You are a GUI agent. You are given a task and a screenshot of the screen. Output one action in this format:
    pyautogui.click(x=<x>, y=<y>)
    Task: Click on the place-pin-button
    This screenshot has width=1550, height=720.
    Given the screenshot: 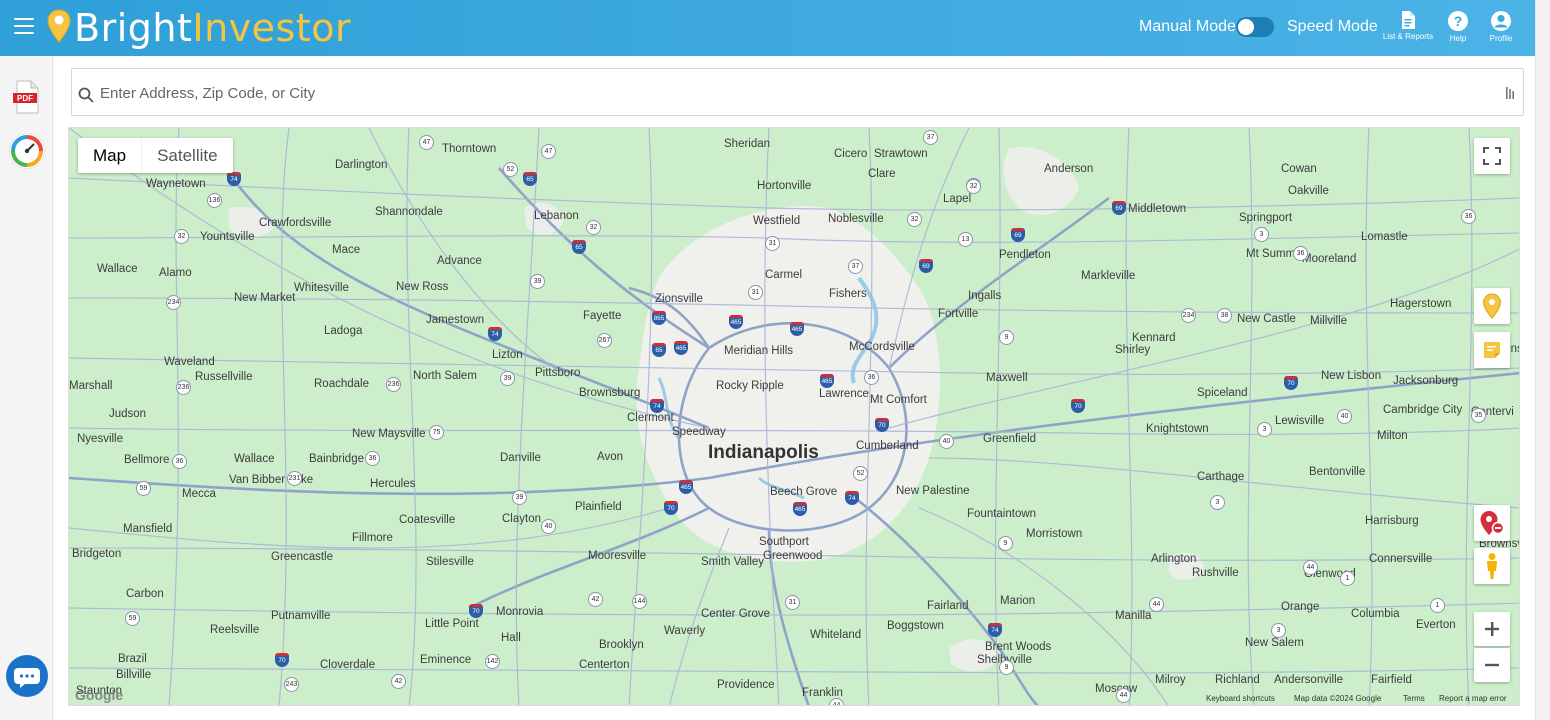 What is the action you would take?
    pyautogui.click(x=1492, y=306)
    